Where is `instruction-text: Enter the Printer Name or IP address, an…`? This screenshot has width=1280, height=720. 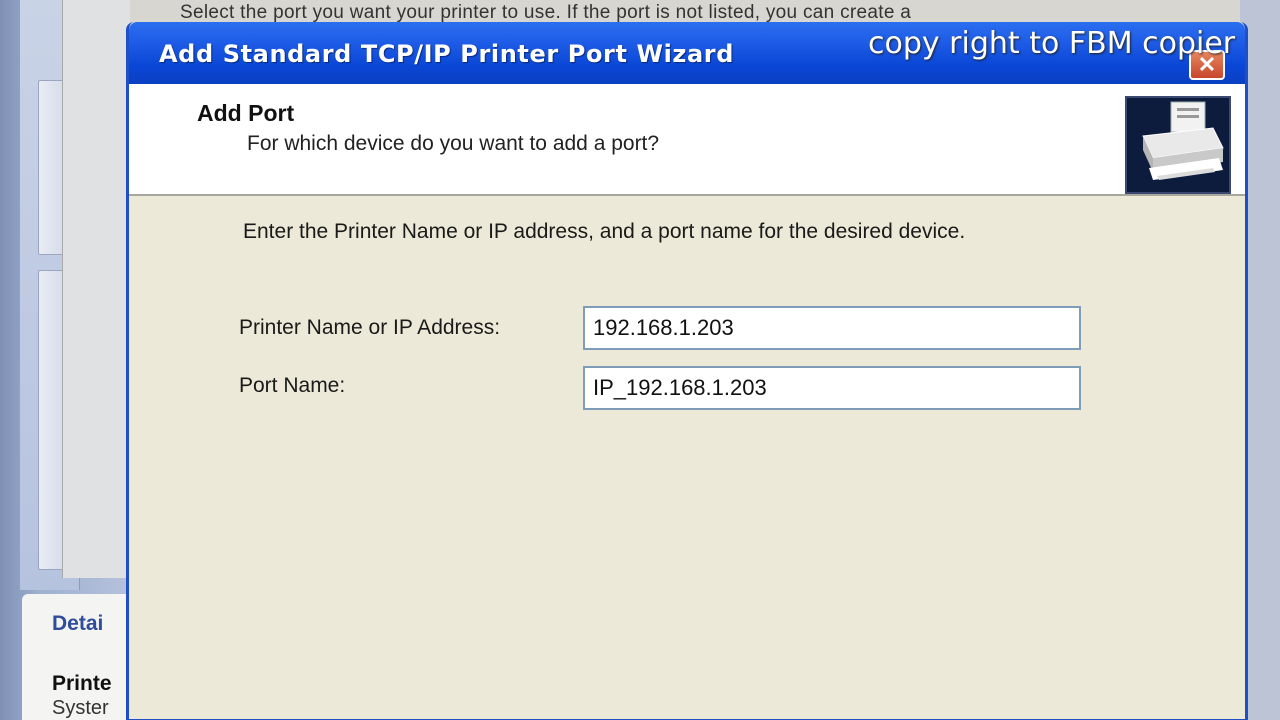 instruction-text: Enter the Printer Name or IP address, an… is located at coordinates (604, 231).